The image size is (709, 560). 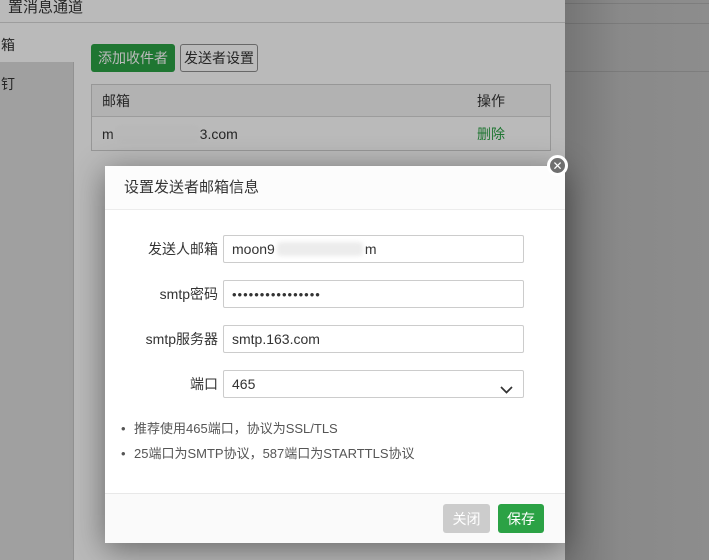 What do you see at coordinates (267, 453) in the screenshot?
I see `note-25-587: 25端口为SMTP协议，587端口为STARTTLS协议` at bounding box center [267, 453].